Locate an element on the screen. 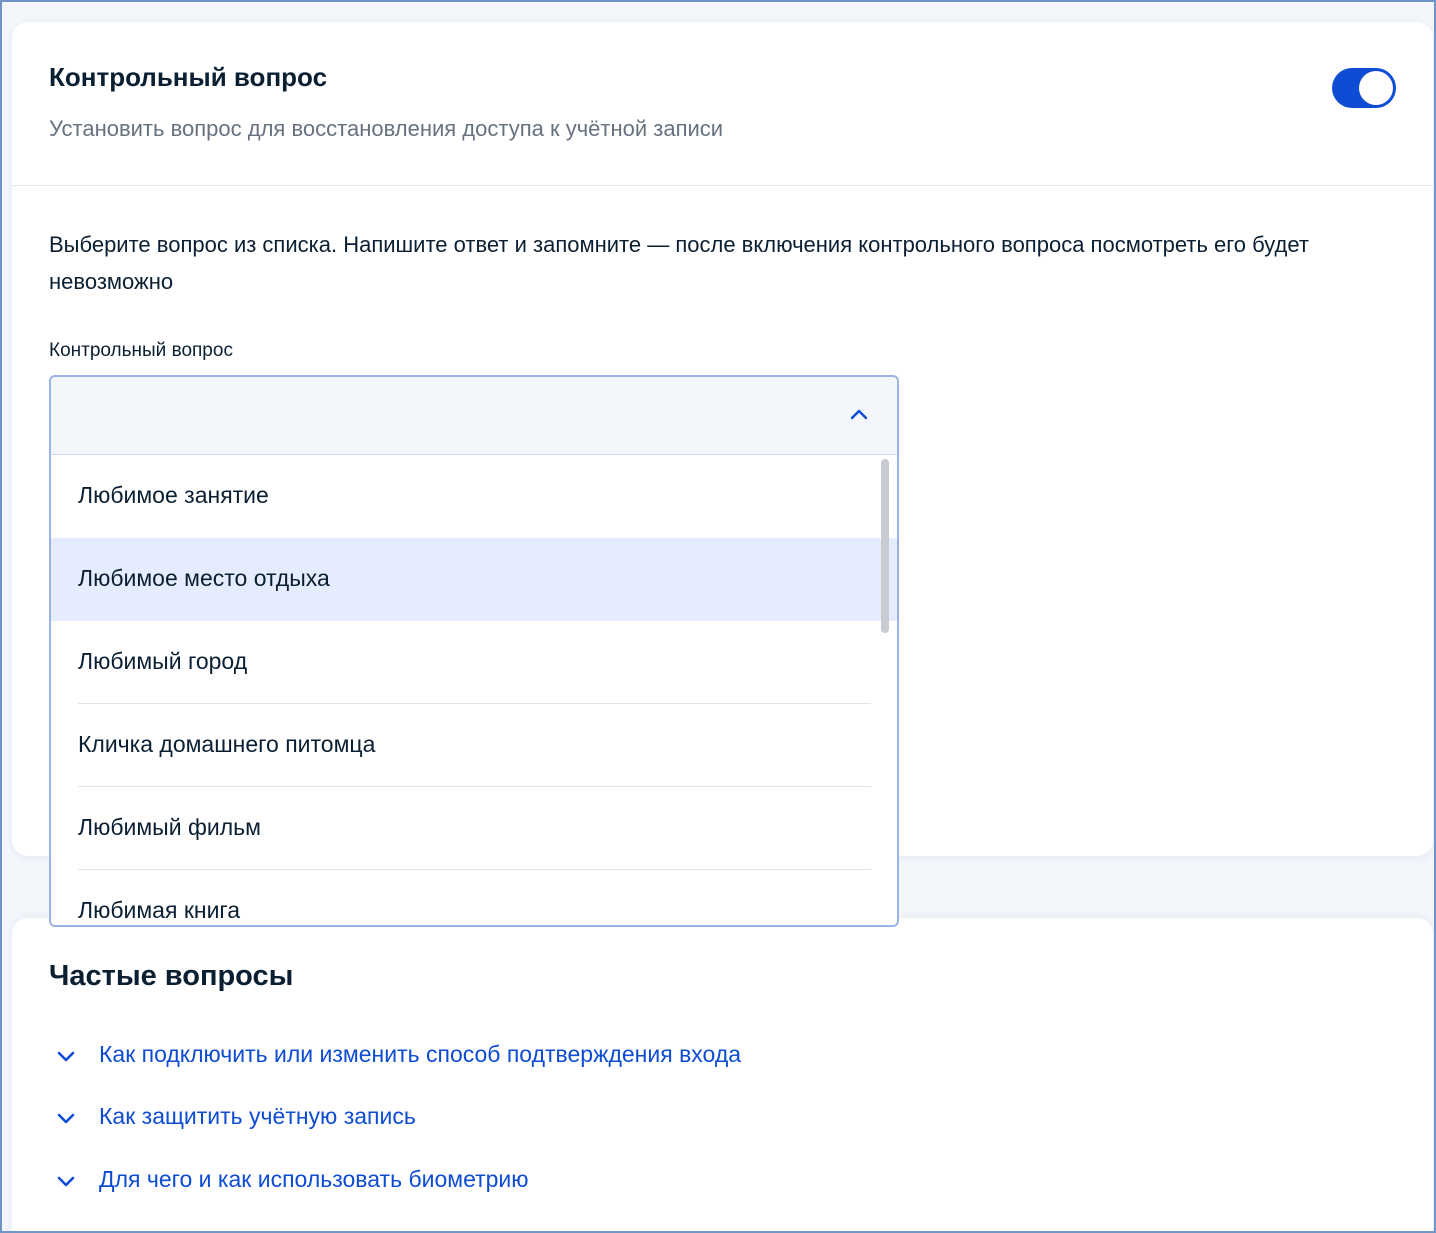  dropdown-option-highlighted: Любимое место отдыха is located at coordinates (474, 579).